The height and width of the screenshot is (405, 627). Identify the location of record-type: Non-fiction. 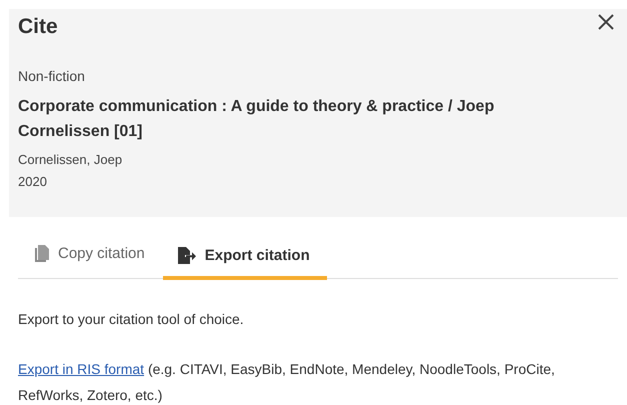
(52, 76).